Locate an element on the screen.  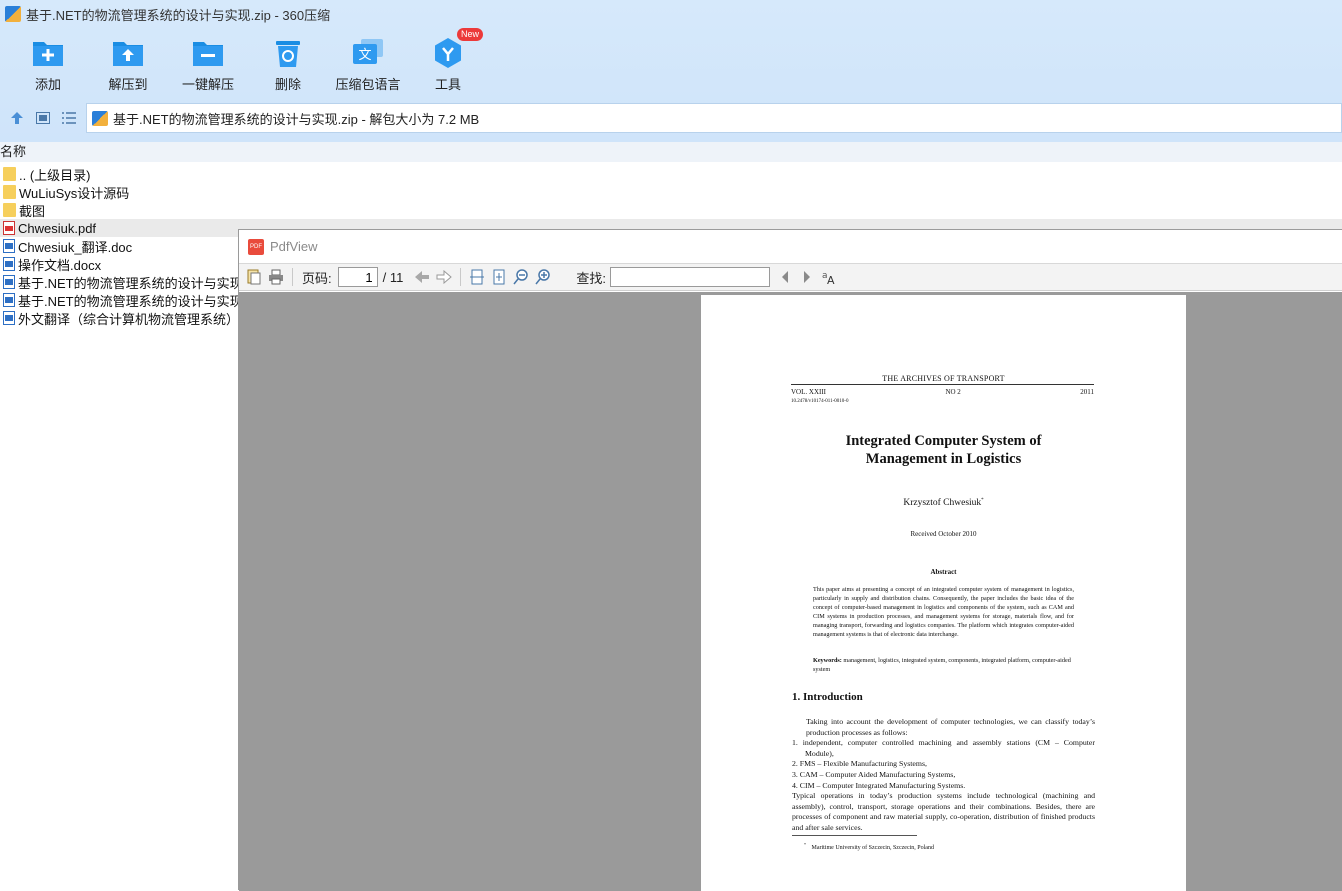
open-button is located at coordinates (254, 277).